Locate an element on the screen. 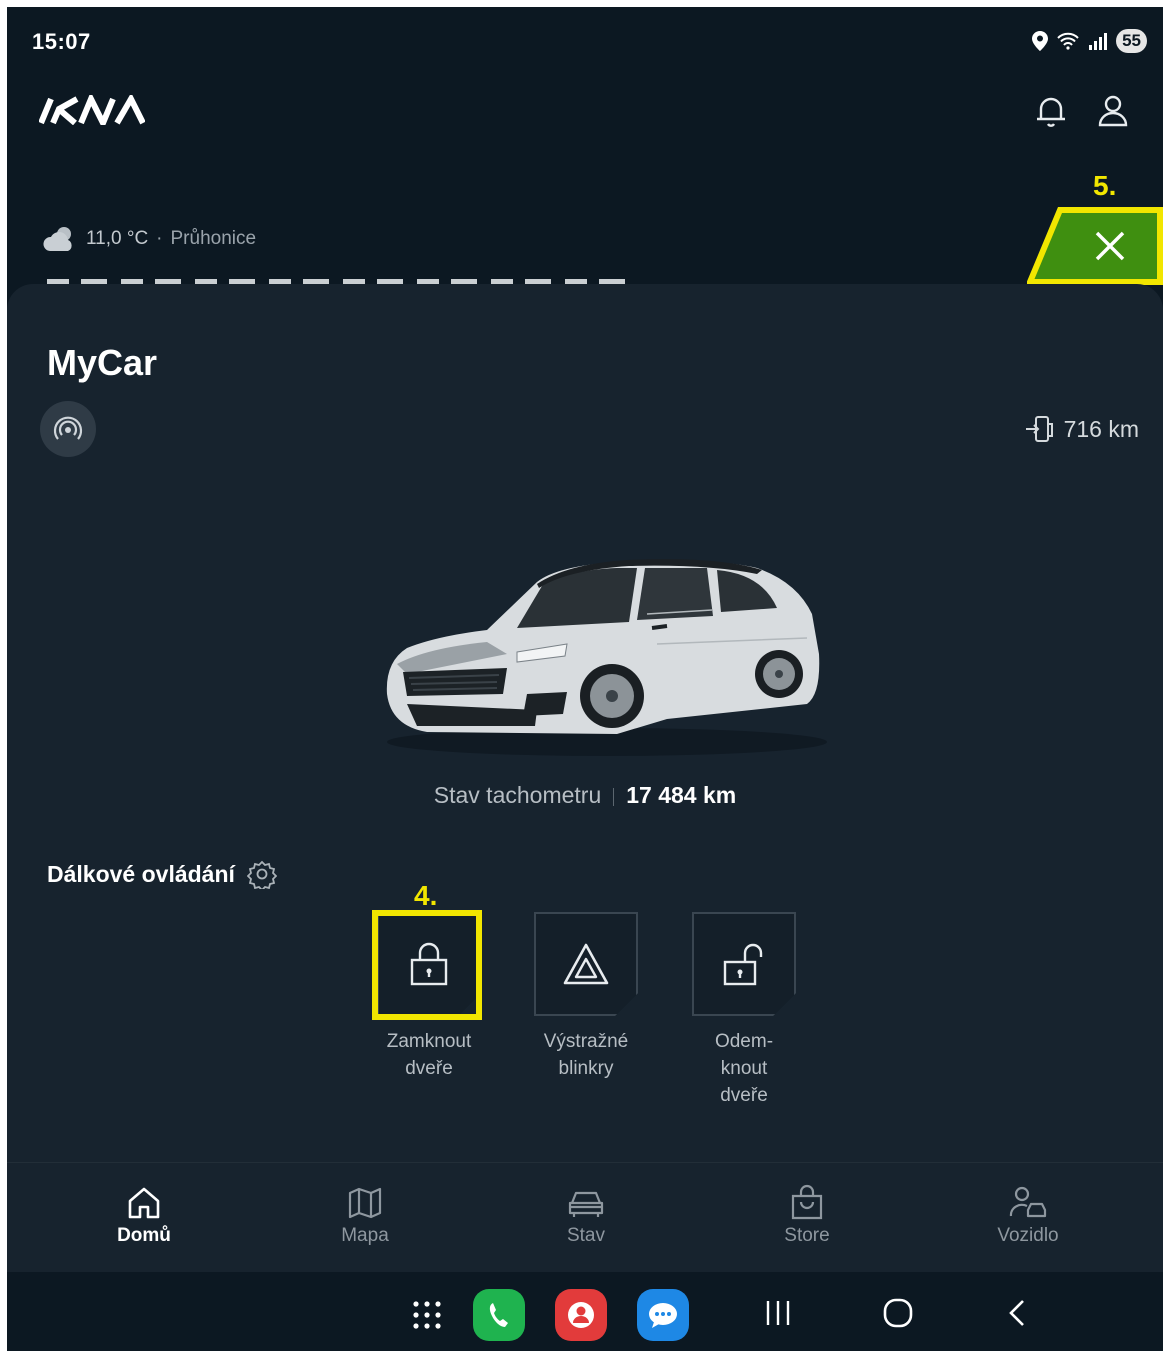  tab-map-label: Mapa is located at coordinates (365, 1235).